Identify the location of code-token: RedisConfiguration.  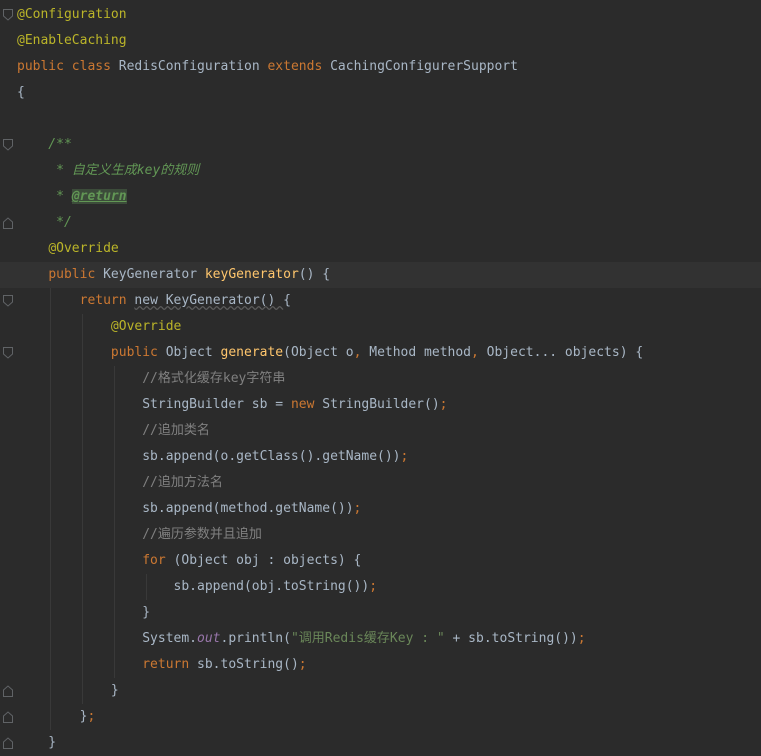
(193, 66).